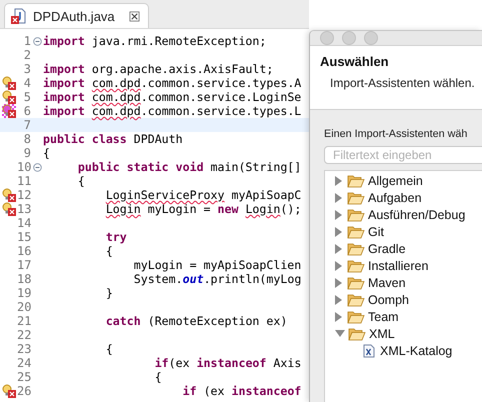 This screenshot has width=482, height=402. Describe the element at coordinates (416, 351) in the screenshot. I see `tree-item: XML-Katalog` at that location.